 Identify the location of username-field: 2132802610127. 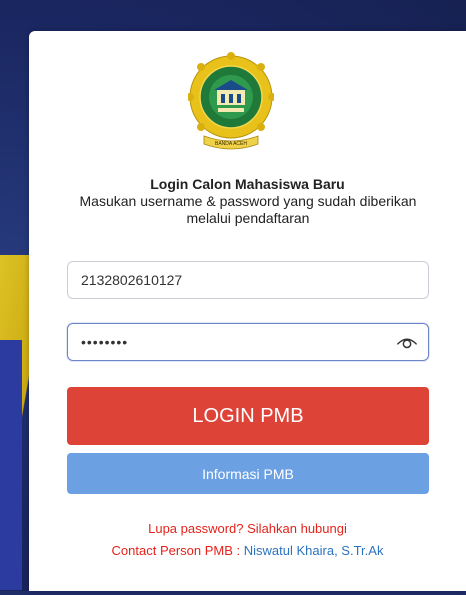
(248, 280).